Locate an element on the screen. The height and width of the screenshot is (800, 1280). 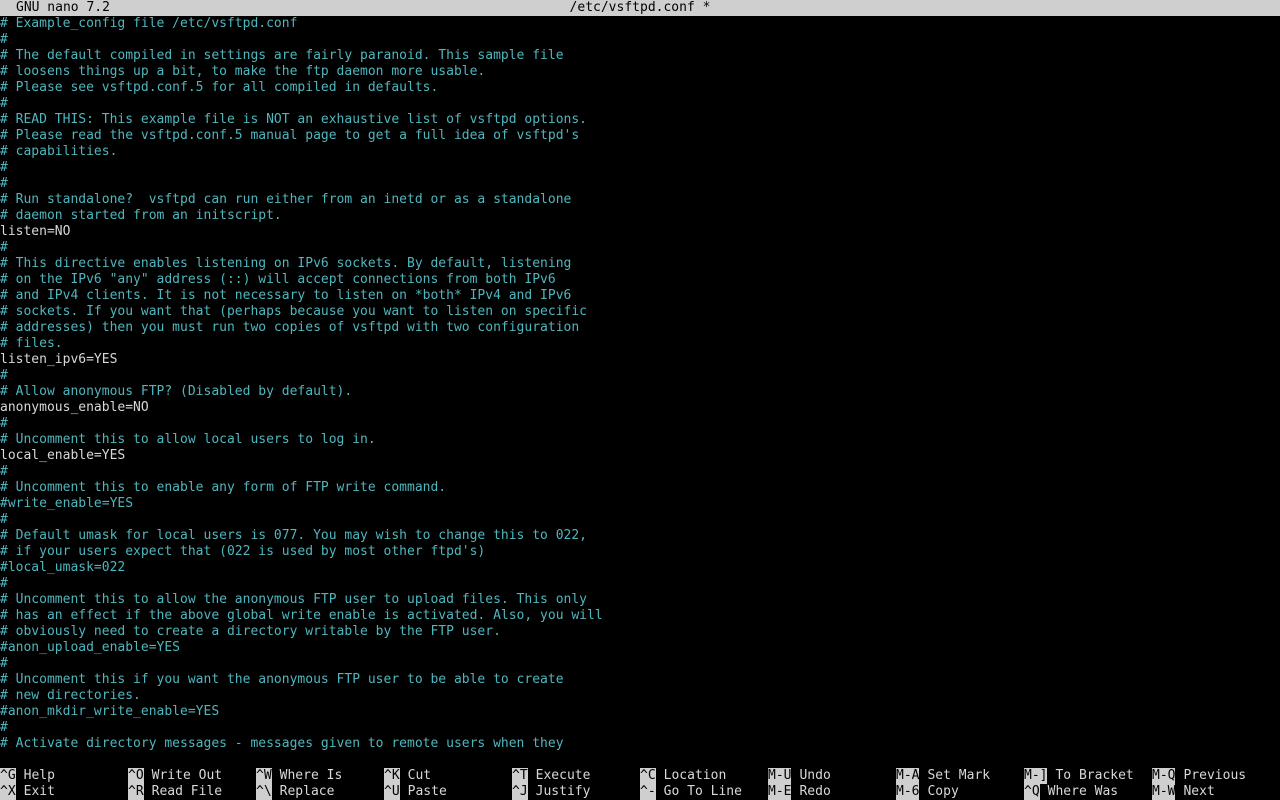
config-line: listen_ipv6=YES is located at coordinates (640, 360).